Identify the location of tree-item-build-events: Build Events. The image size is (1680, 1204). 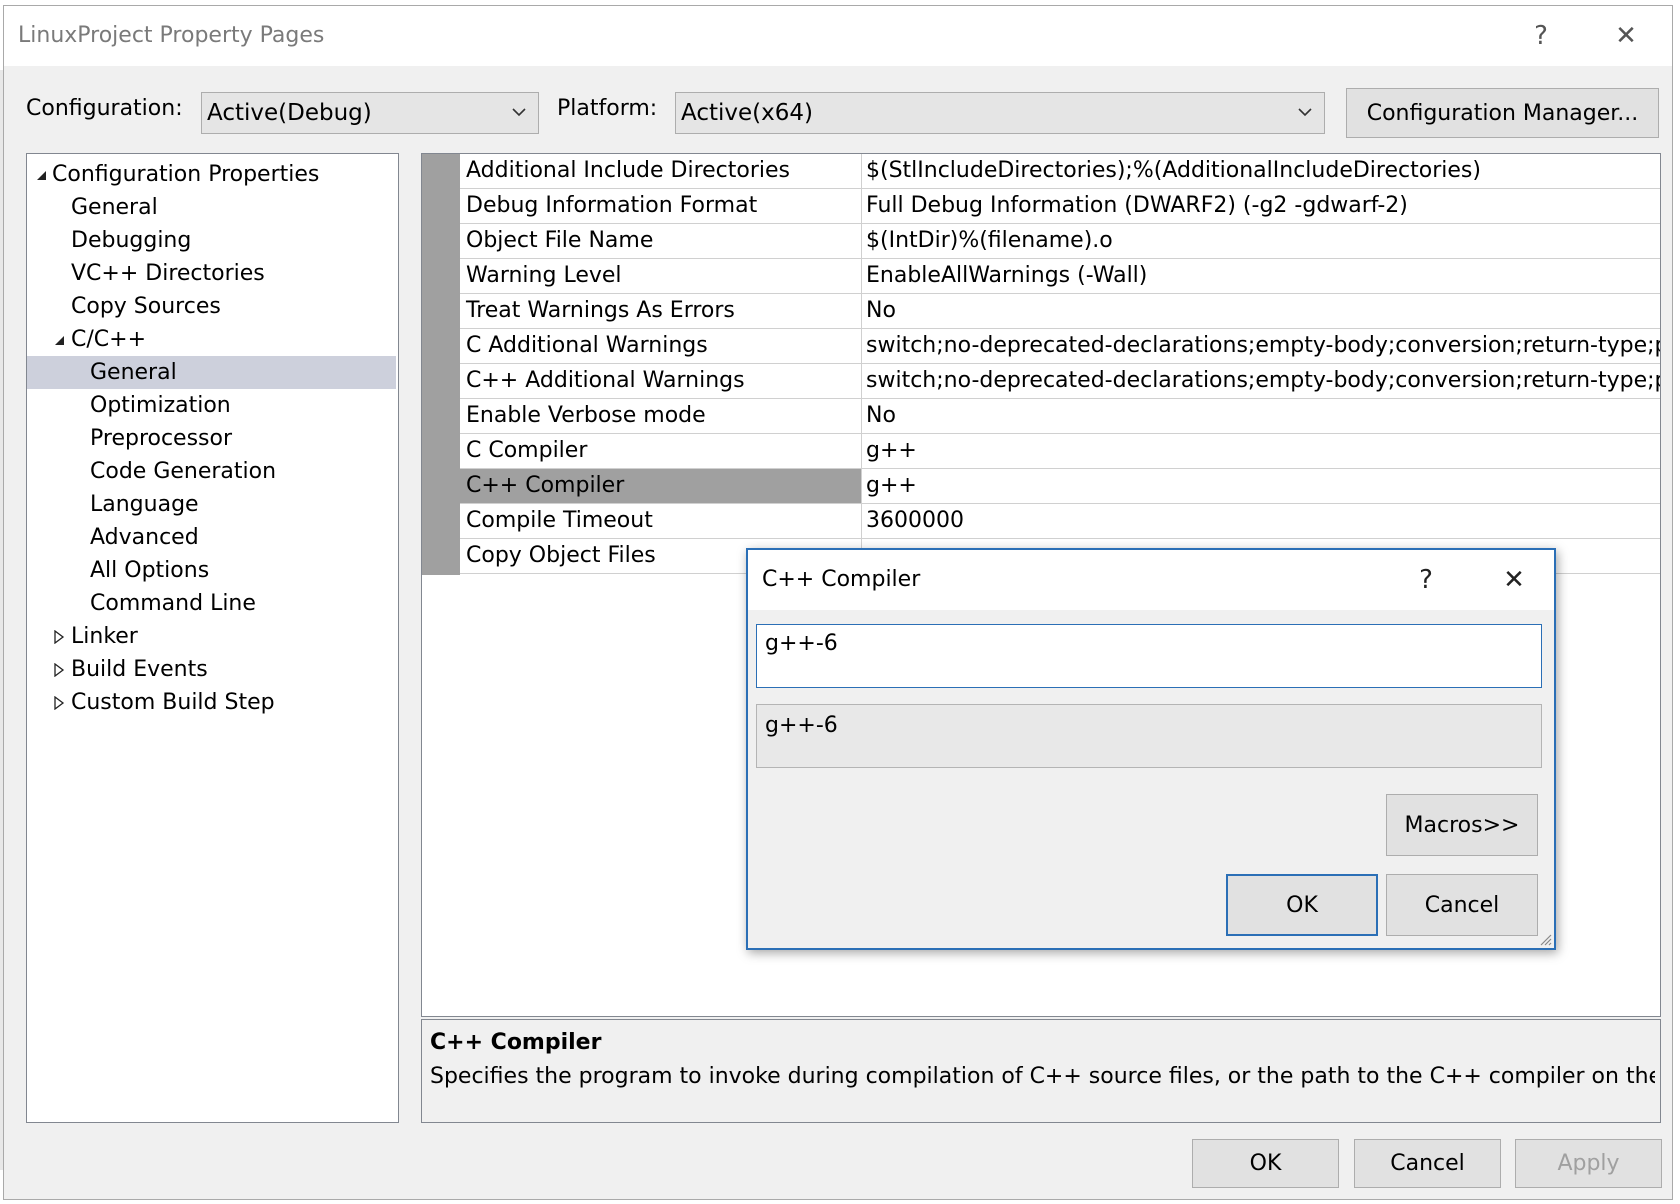
(211, 669).